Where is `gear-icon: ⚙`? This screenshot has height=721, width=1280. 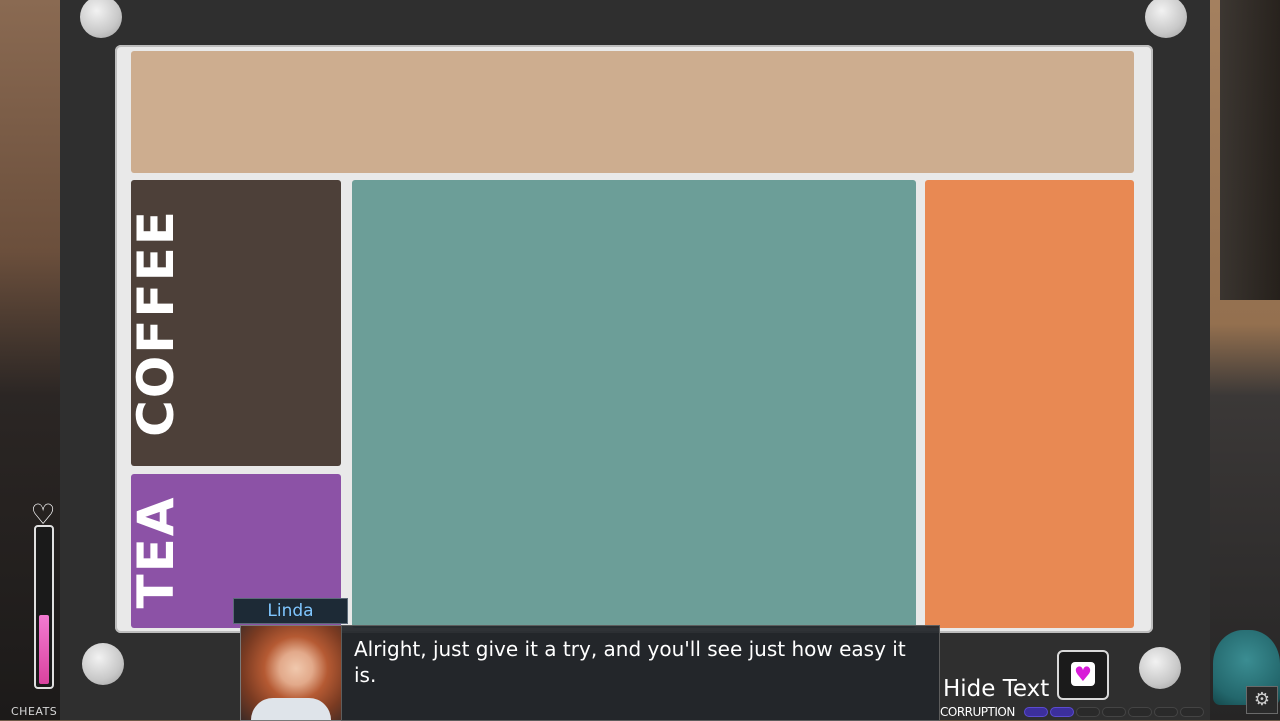
gear-icon: ⚙ is located at coordinates (1262, 700).